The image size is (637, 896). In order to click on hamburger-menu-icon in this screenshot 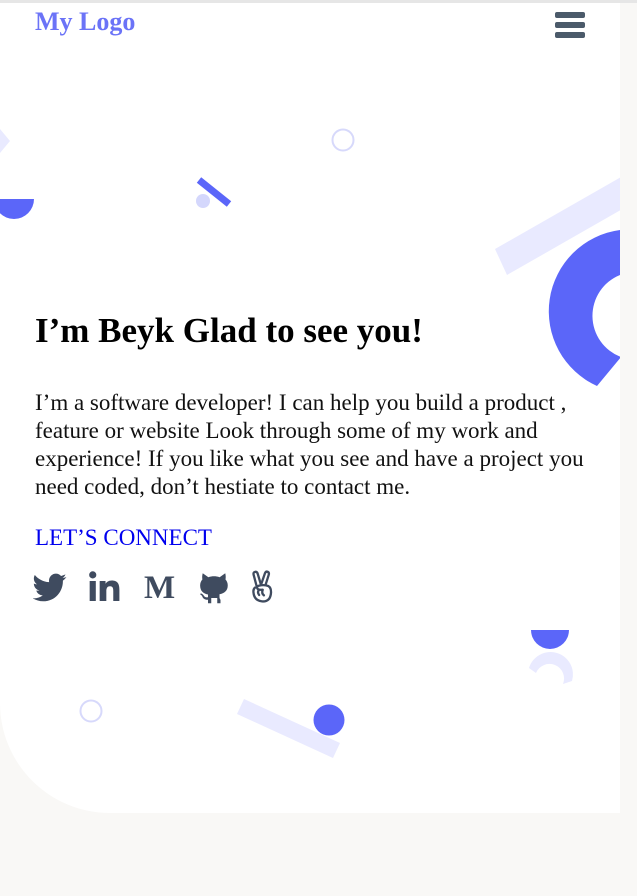, I will do `click(570, 25)`.